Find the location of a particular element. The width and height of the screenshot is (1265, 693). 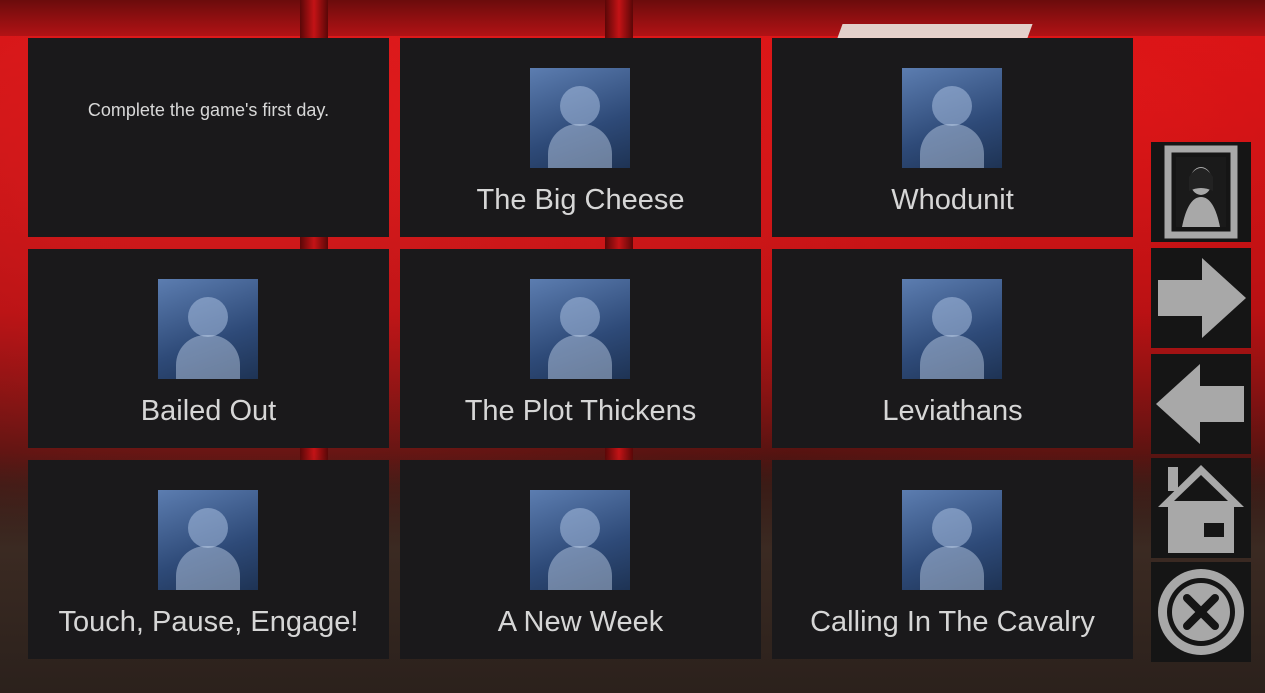

arrow-right-icon is located at coordinates (1202, 298).